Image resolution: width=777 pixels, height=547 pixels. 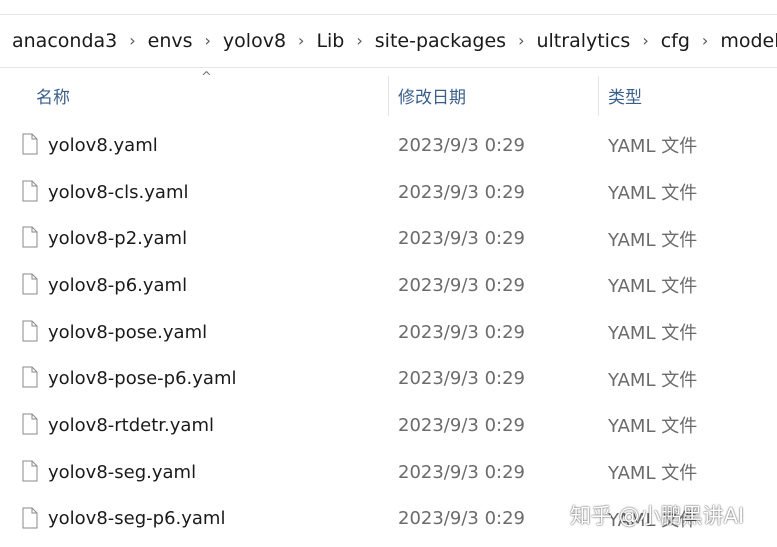 What do you see at coordinates (388, 425) in the screenshot?
I see `file-row: yolov8-rtdetr.yaml 2023/9/3 0:29 YAML 文件` at bounding box center [388, 425].